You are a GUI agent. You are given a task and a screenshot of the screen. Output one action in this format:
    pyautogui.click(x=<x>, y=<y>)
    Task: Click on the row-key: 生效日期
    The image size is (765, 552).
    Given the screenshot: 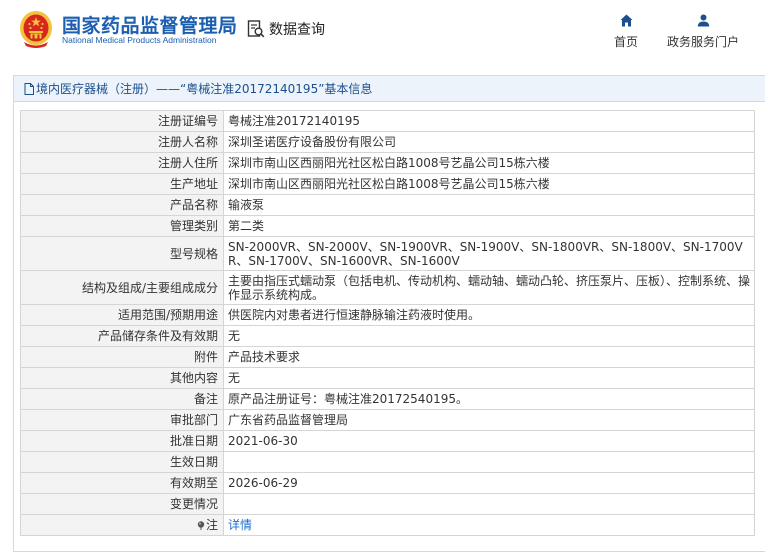 What is the action you would take?
    pyautogui.click(x=122, y=462)
    